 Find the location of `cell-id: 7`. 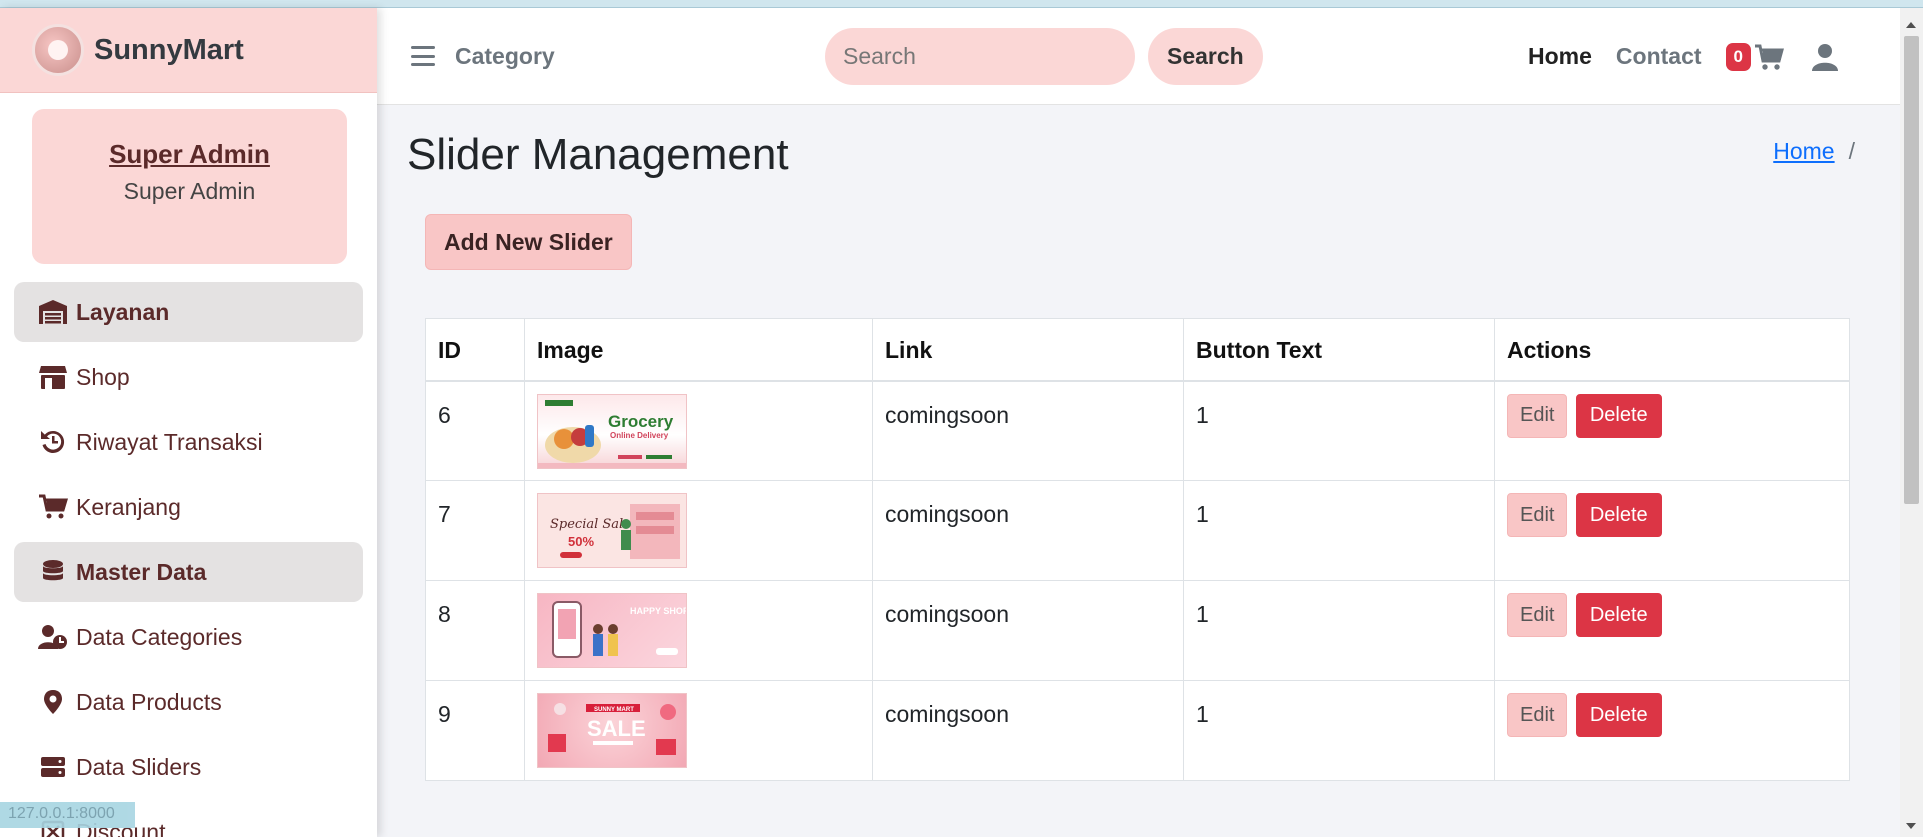

cell-id: 7 is located at coordinates (475, 530).